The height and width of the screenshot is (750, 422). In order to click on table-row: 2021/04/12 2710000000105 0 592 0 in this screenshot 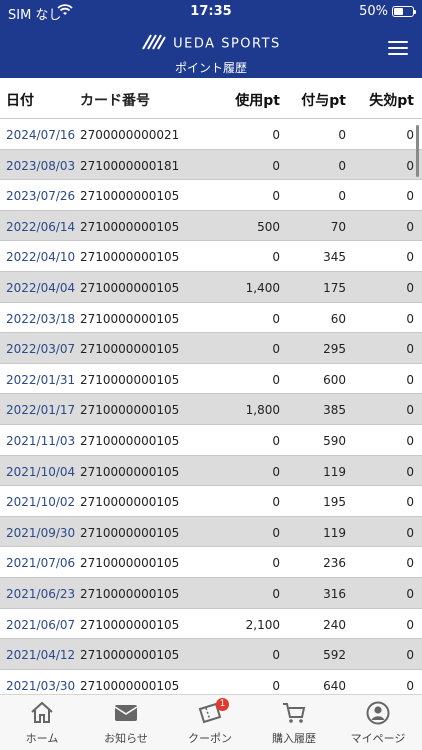, I will do `click(211, 654)`.